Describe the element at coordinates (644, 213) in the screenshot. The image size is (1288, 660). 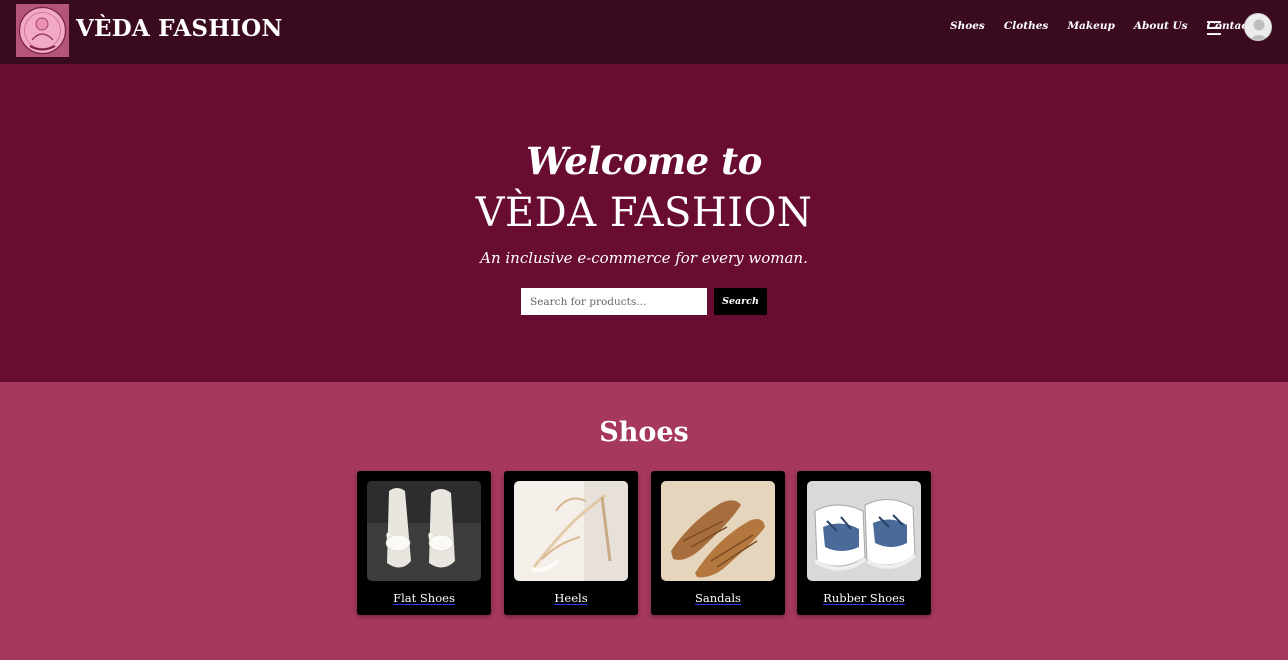
I see `hero-title: VÈDA FASHION` at that location.